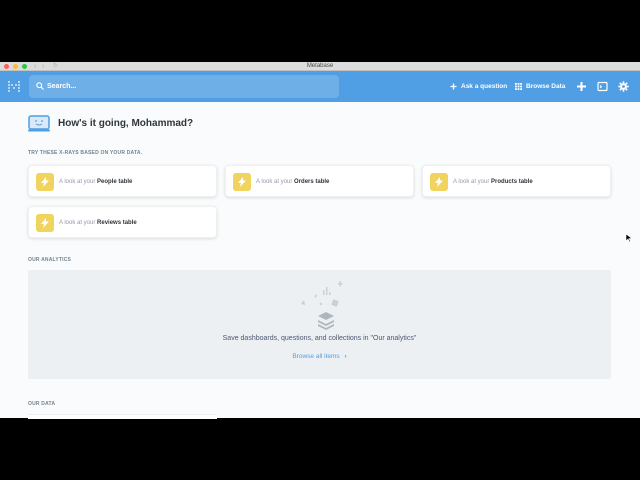 The height and width of the screenshot is (480, 640). I want to click on window-titlebar: ‹ › ↻ Metabase, so click(320, 66).